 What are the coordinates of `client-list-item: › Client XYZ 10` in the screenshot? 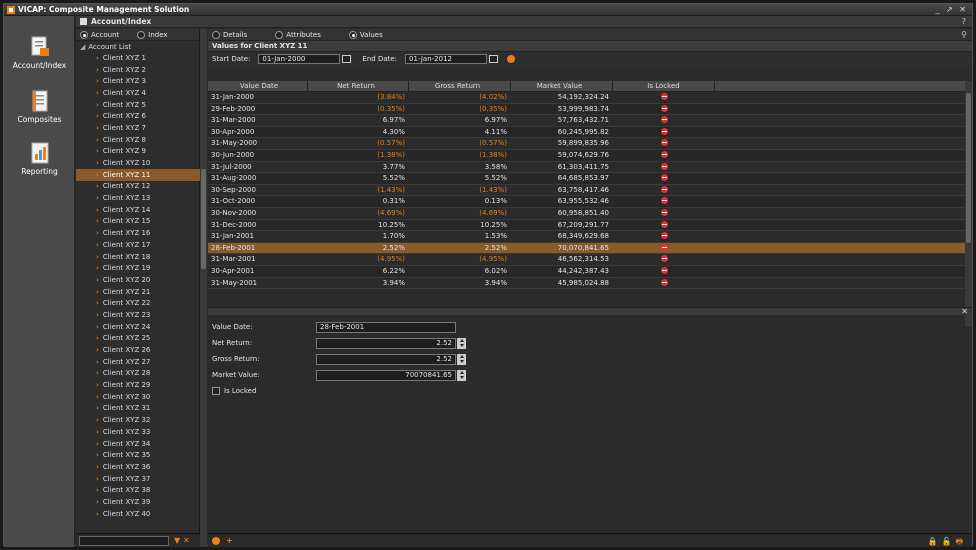 It's located at (138, 163).